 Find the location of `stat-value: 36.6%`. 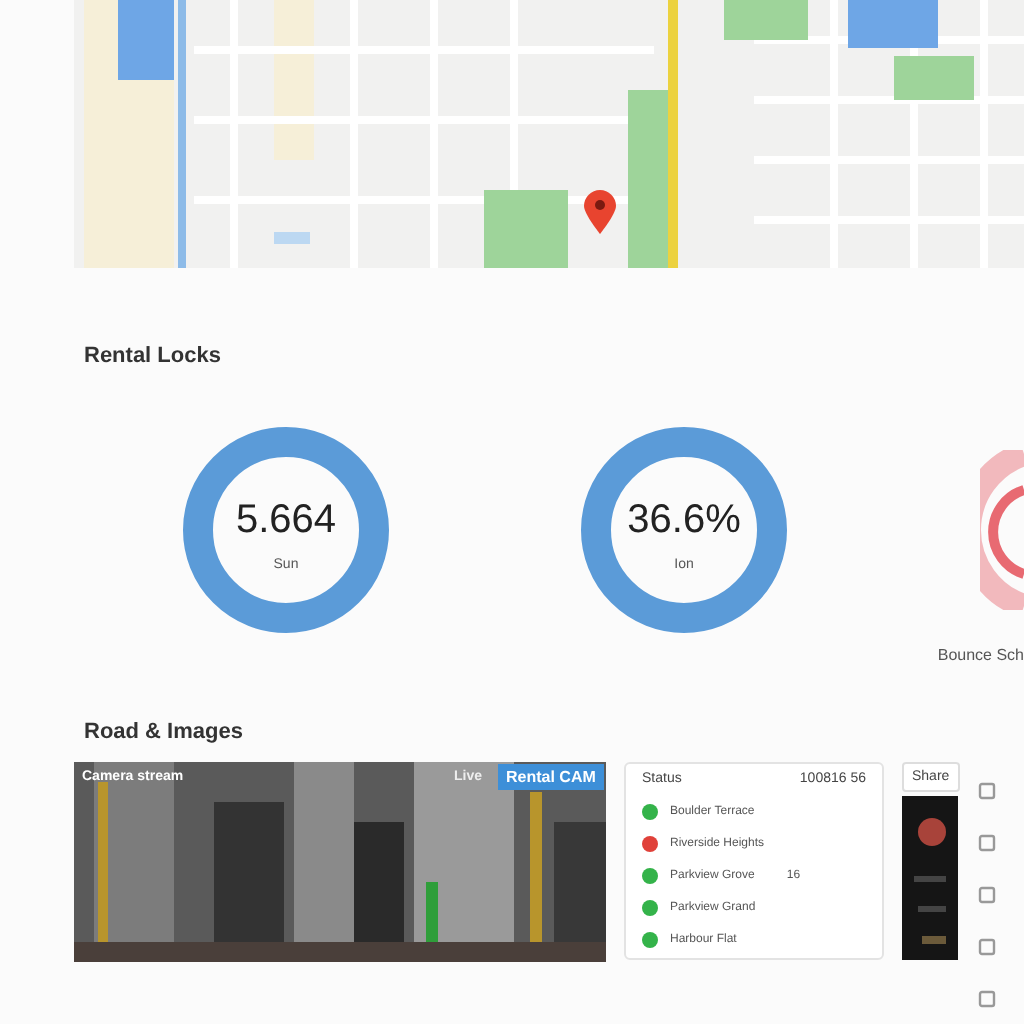

stat-value: 36.6% is located at coordinates (684, 521).